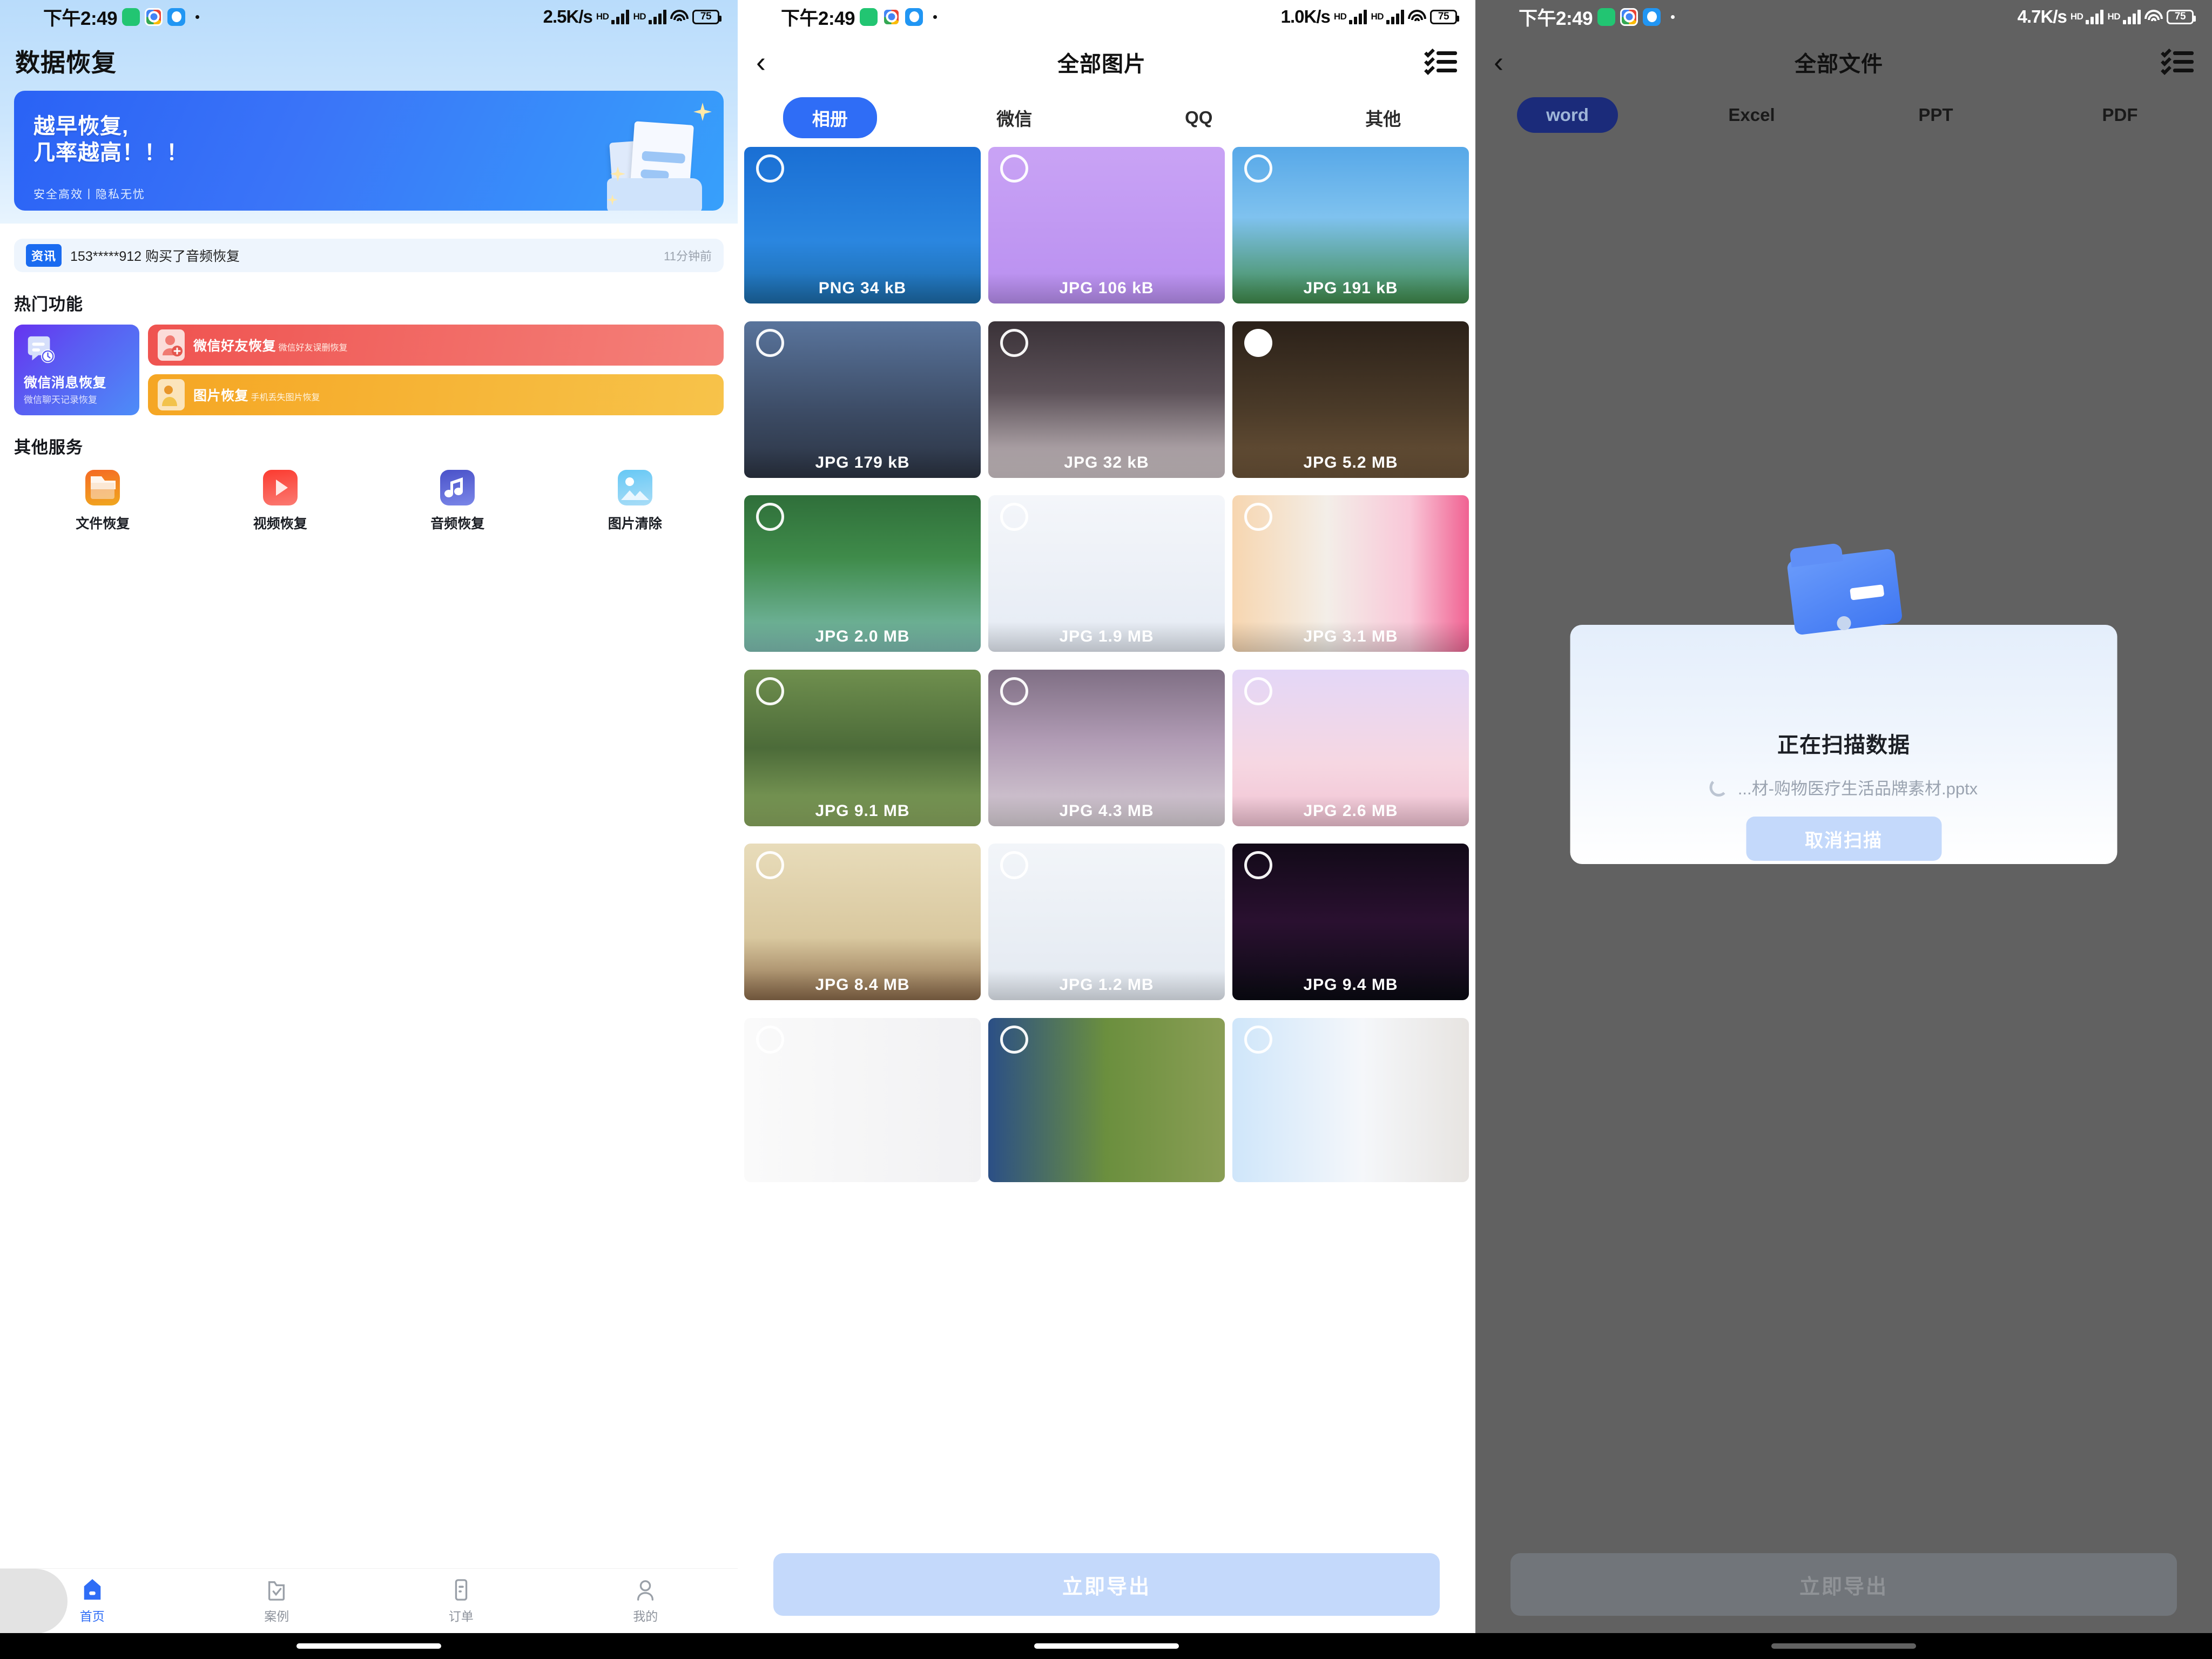 Image resolution: width=2212 pixels, height=1659 pixels. What do you see at coordinates (369, 151) in the screenshot?
I see `promo-banner: 越早恢复, 几率越高！！！ 安全高效丨隐私无忧` at bounding box center [369, 151].